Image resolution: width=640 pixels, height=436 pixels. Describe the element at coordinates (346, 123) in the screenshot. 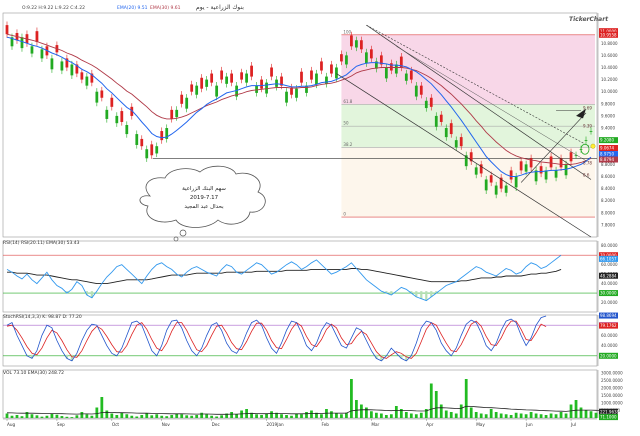

I see `fib-level-label: 50` at that location.